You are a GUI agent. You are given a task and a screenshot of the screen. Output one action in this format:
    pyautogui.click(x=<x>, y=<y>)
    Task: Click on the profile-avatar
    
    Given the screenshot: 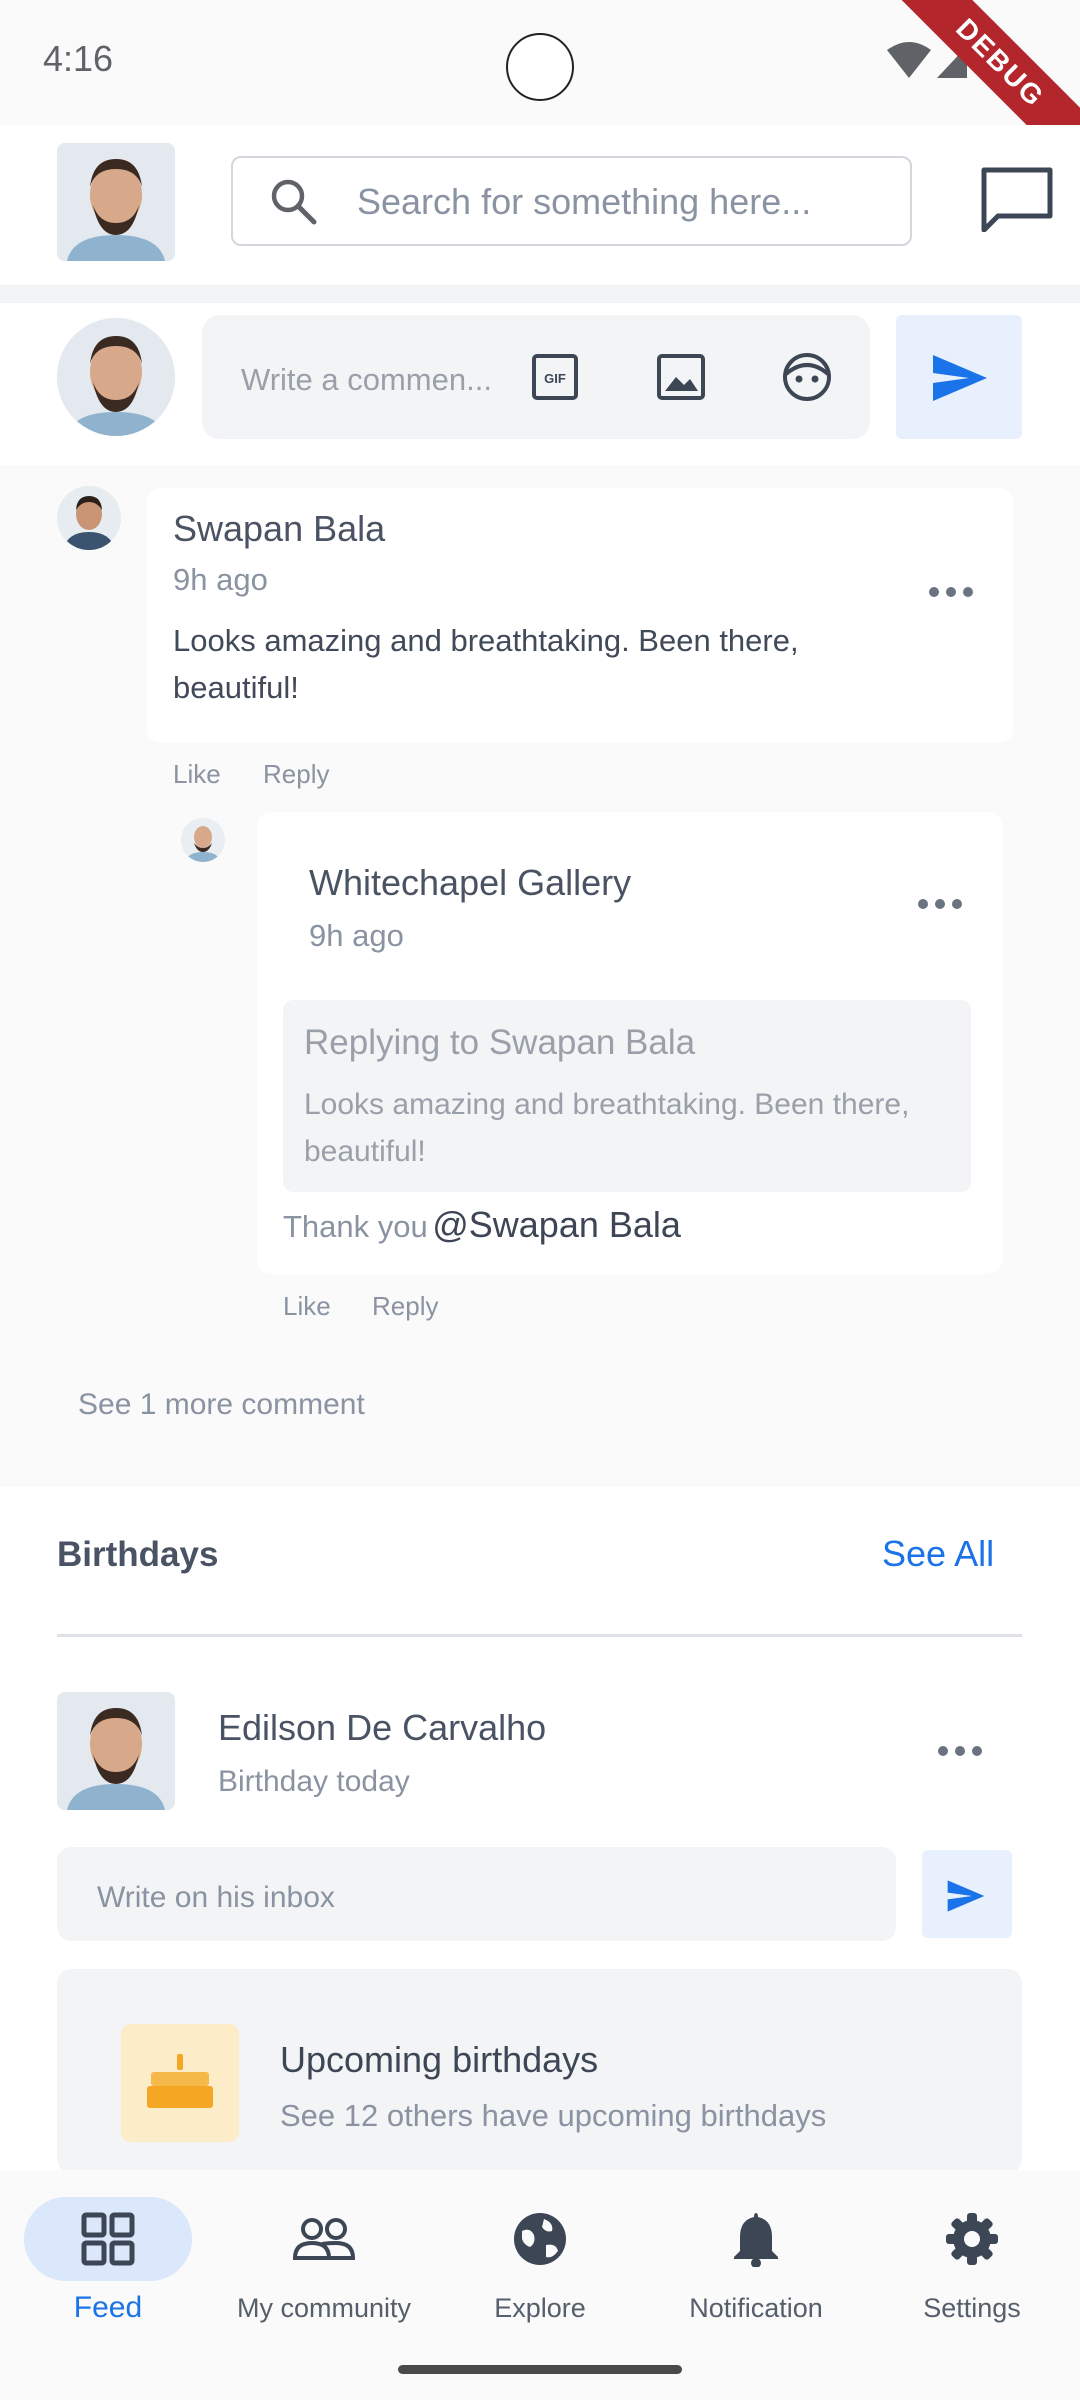 What is the action you would take?
    pyautogui.click(x=116, y=202)
    